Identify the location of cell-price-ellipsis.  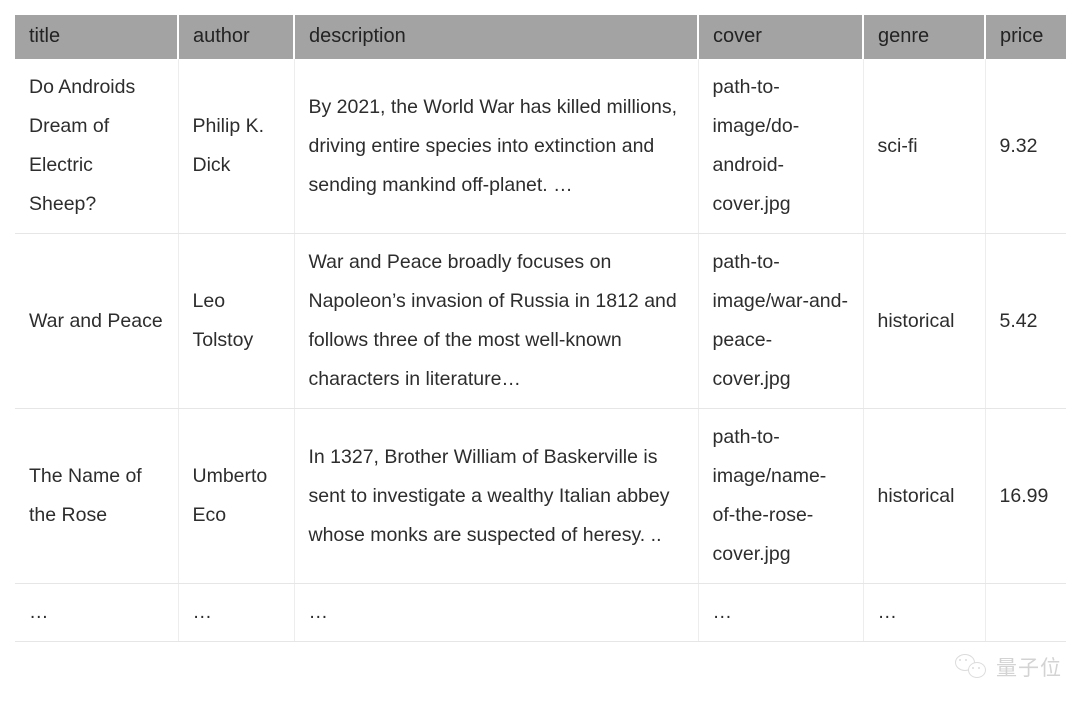
(1025, 612).